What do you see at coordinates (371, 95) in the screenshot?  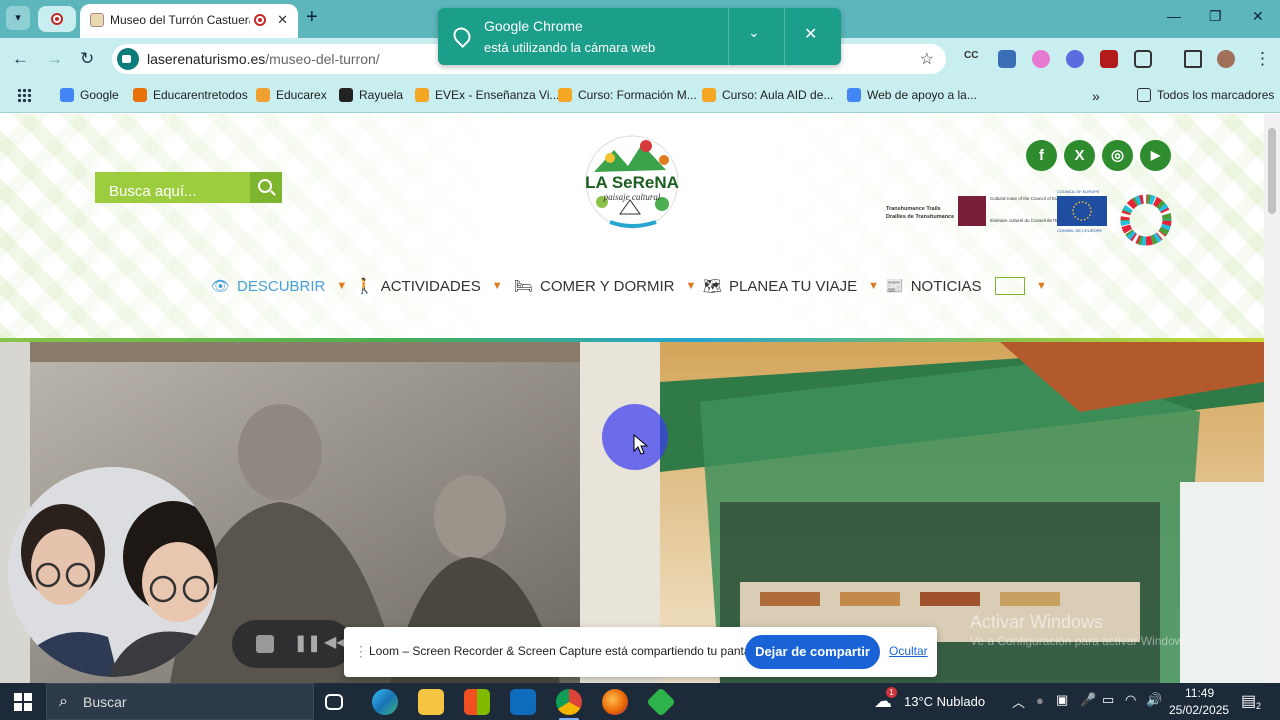 I see `bookmark-item: Rayuela` at bounding box center [371, 95].